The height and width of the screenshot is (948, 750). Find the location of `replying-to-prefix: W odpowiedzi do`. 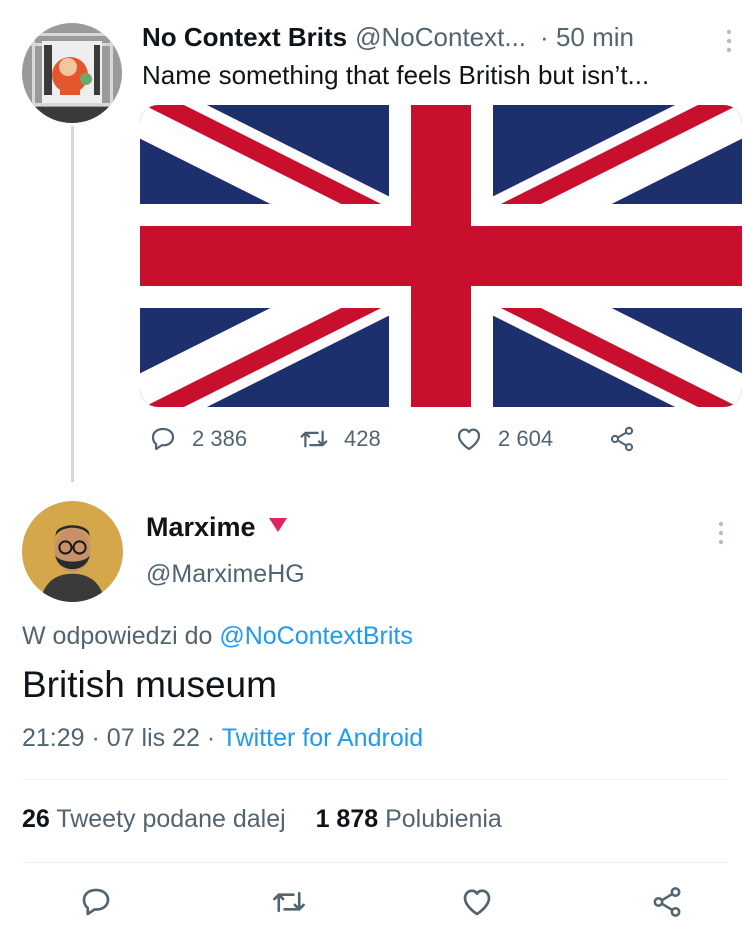

replying-to-prefix: W odpowiedzi do is located at coordinates (117, 636).